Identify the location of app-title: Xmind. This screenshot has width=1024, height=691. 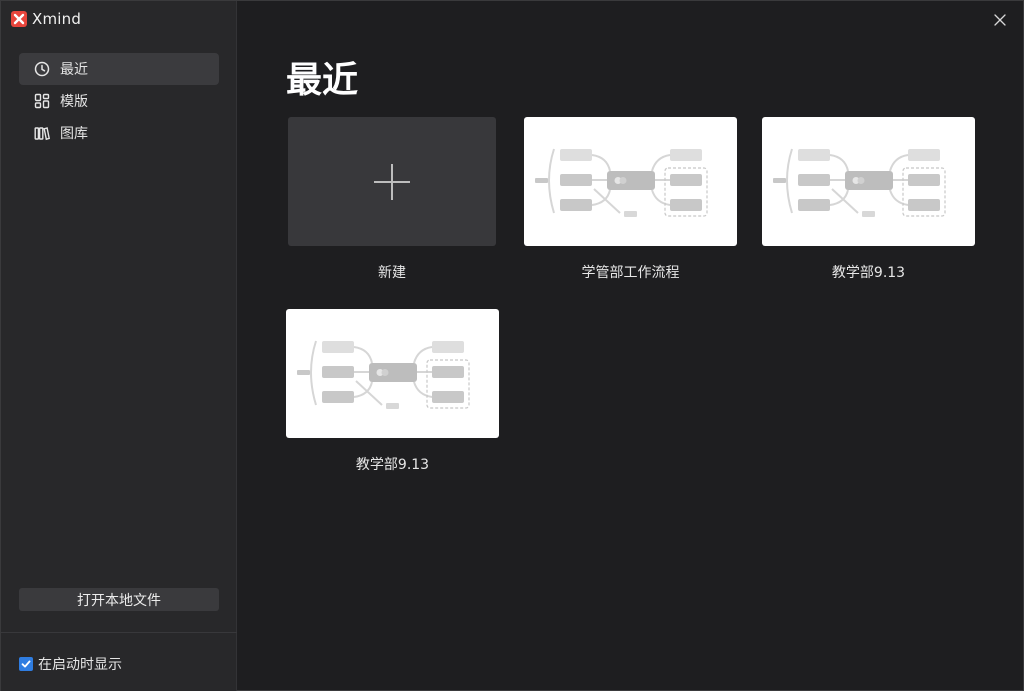
(46, 19).